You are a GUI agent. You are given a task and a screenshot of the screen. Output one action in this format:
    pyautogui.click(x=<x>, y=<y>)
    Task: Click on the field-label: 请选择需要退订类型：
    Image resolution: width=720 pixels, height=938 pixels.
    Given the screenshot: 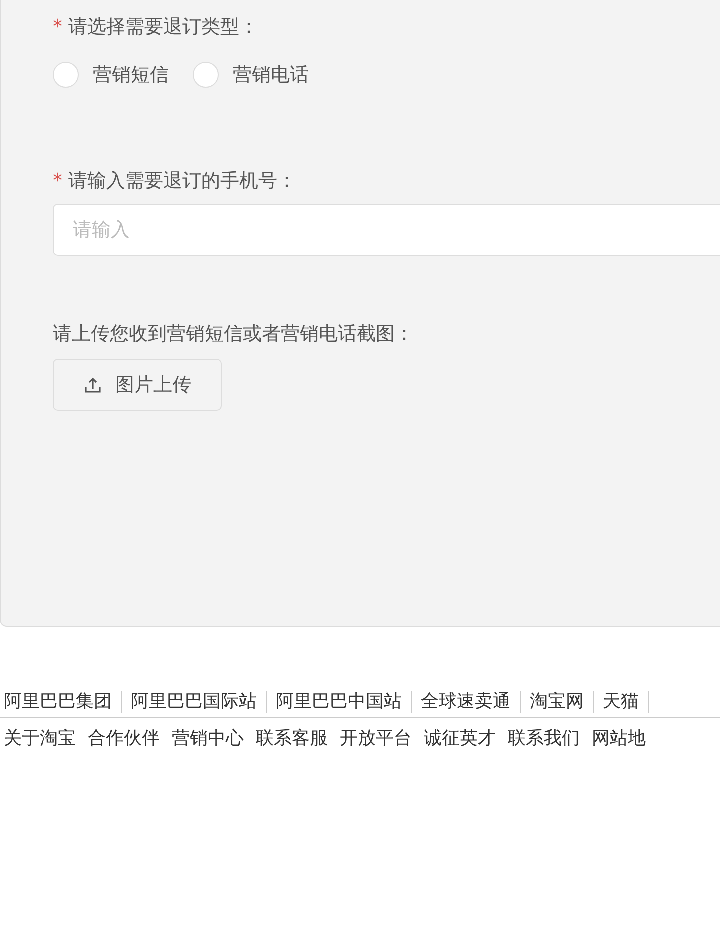 What is the action you would take?
    pyautogui.click(x=163, y=27)
    